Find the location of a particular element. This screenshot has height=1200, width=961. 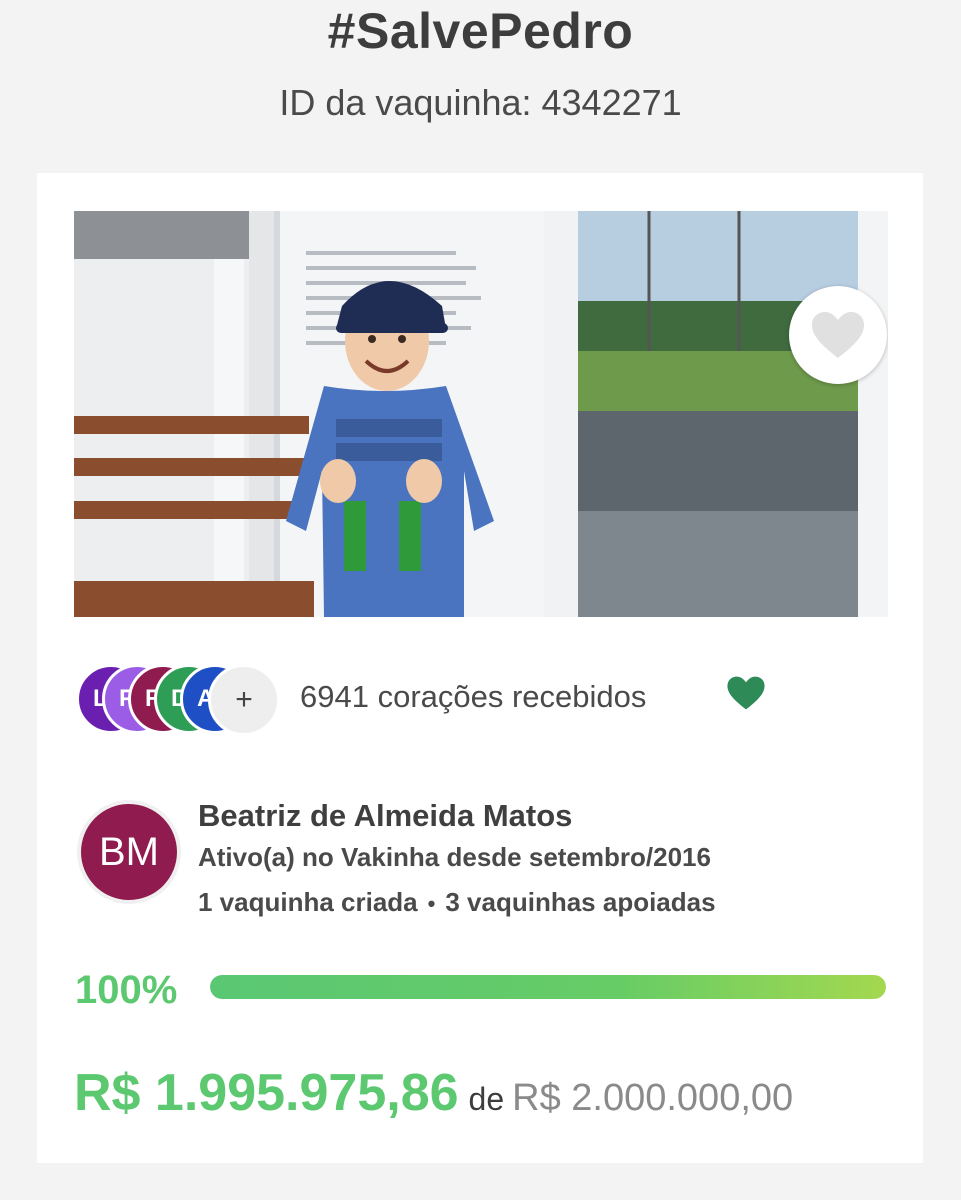

progress-bar-fill is located at coordinates (548, 987).